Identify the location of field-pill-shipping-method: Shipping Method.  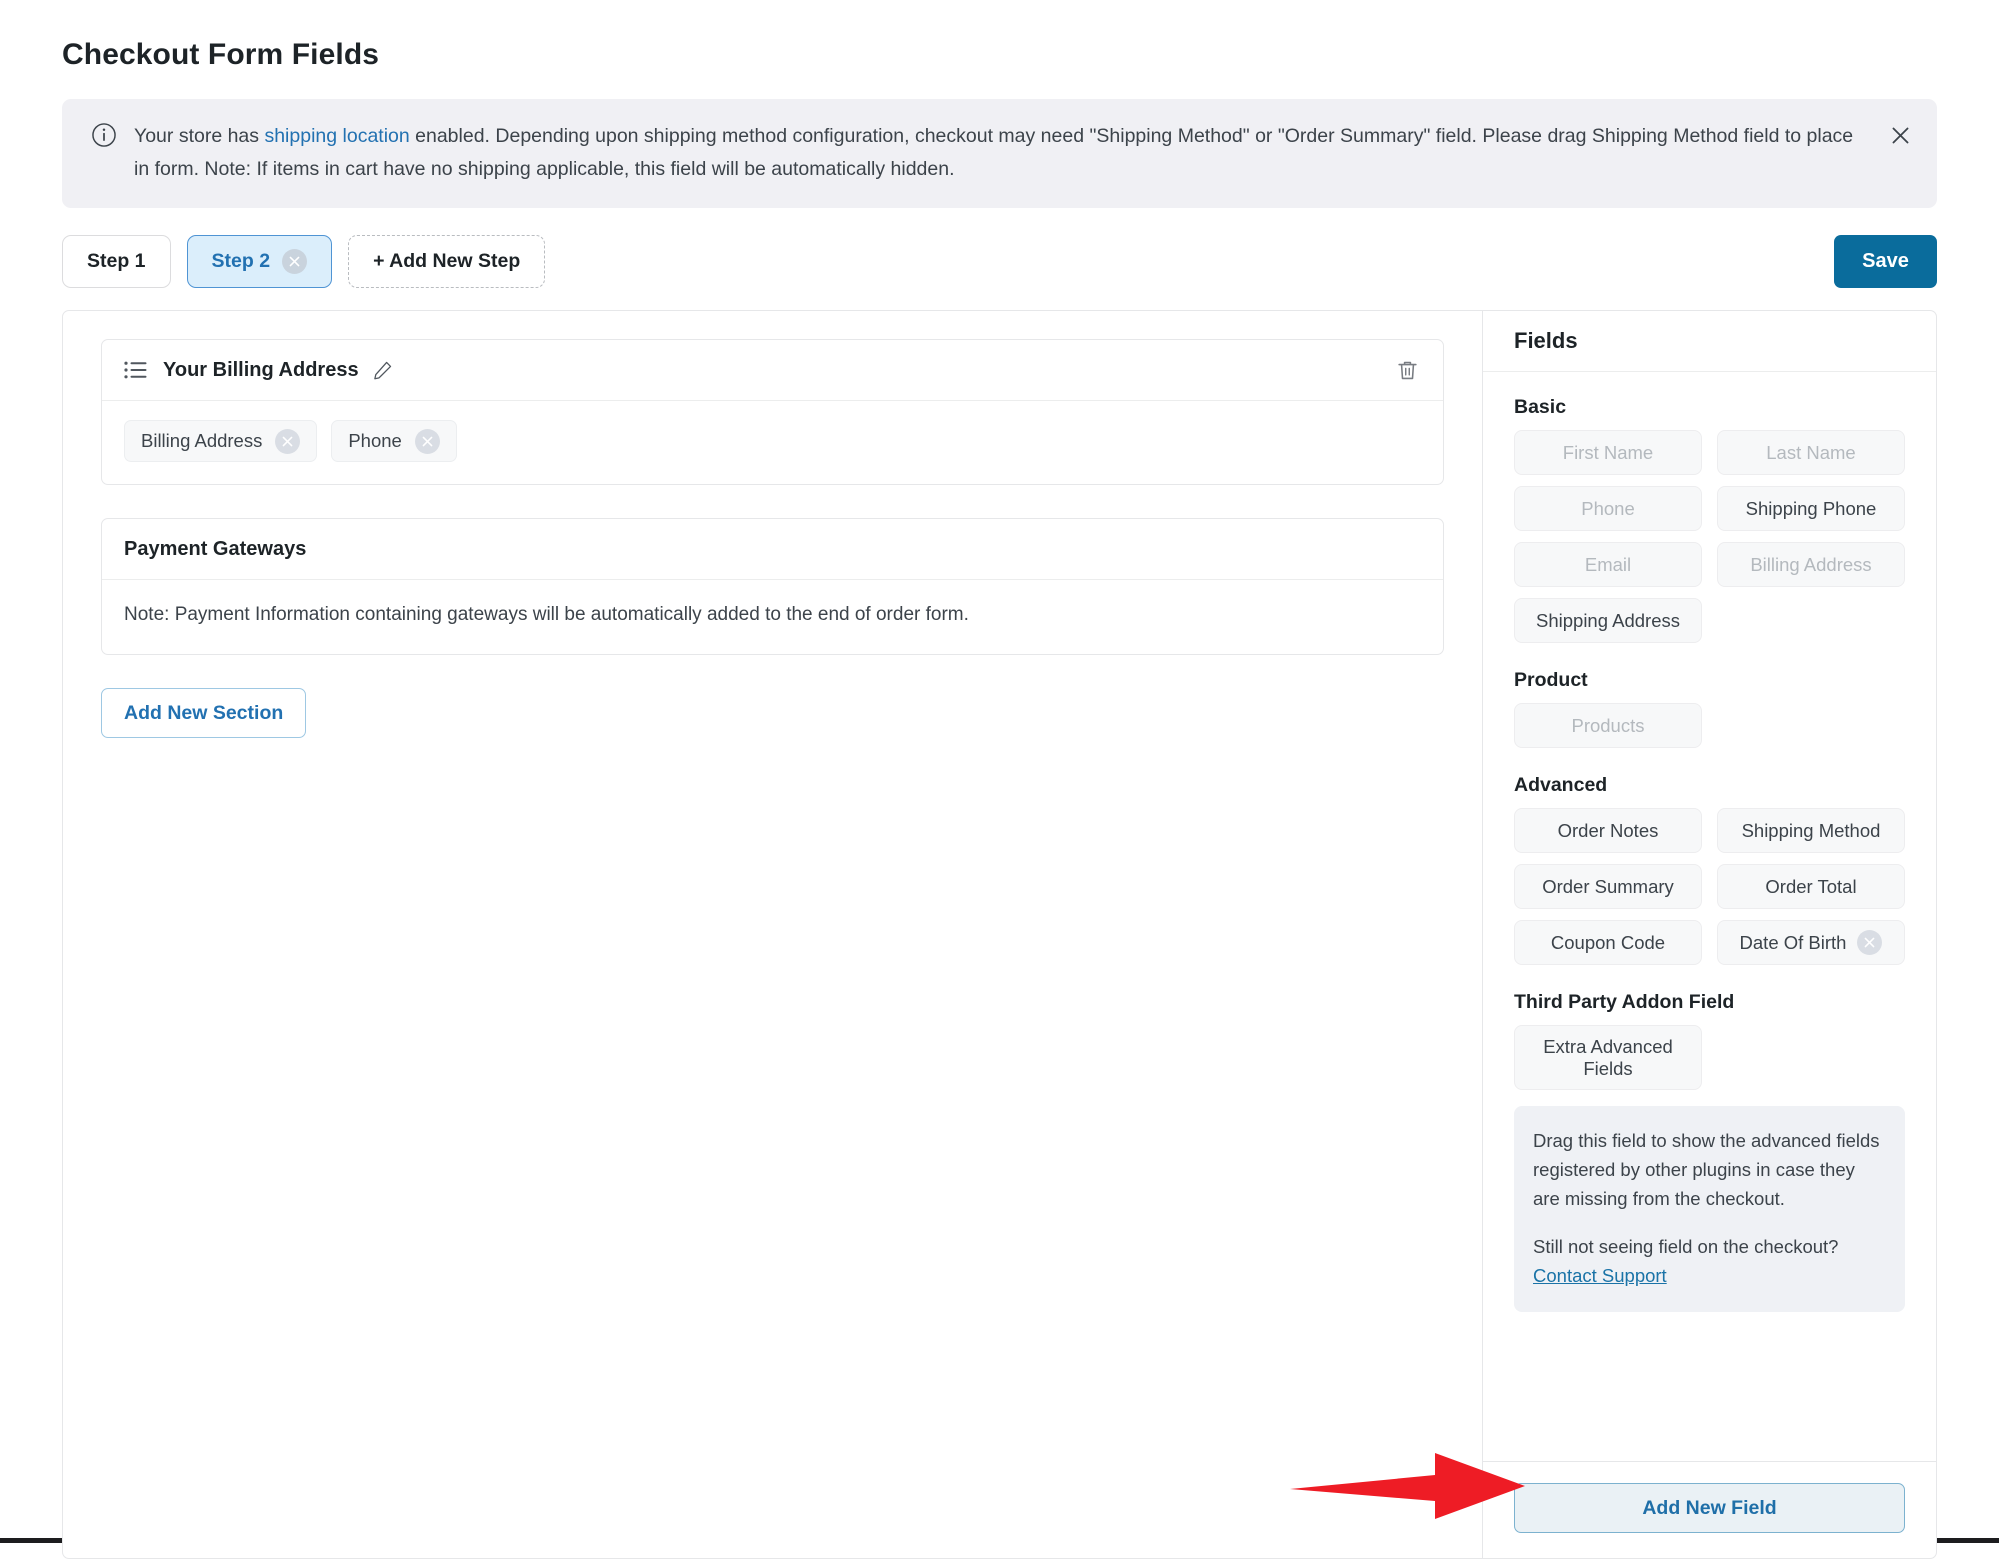
(1811, 830).